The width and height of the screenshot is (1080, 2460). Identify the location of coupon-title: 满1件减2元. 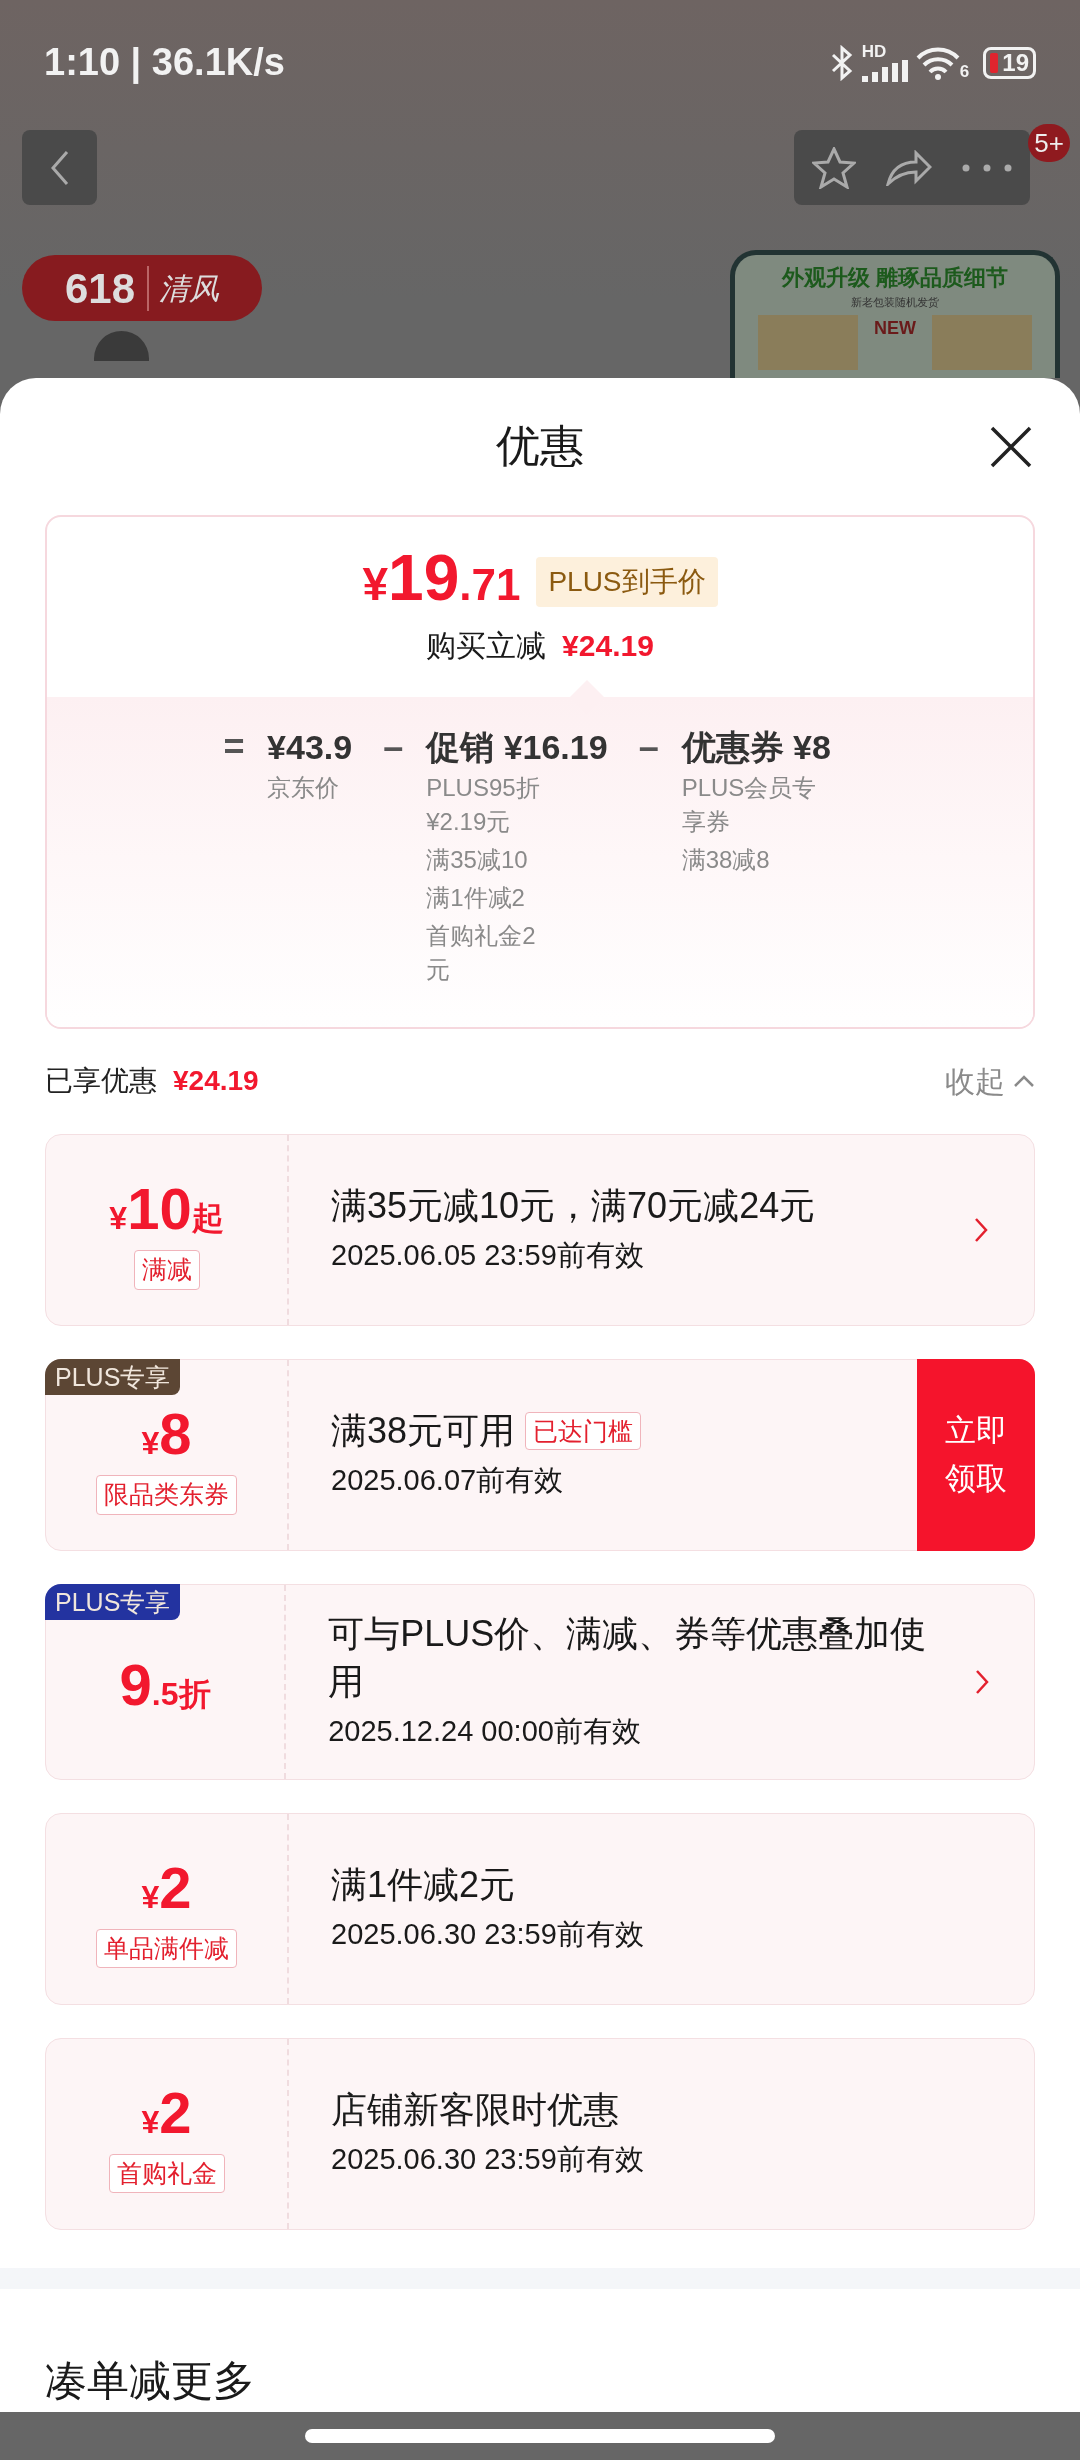
(423, 1884).